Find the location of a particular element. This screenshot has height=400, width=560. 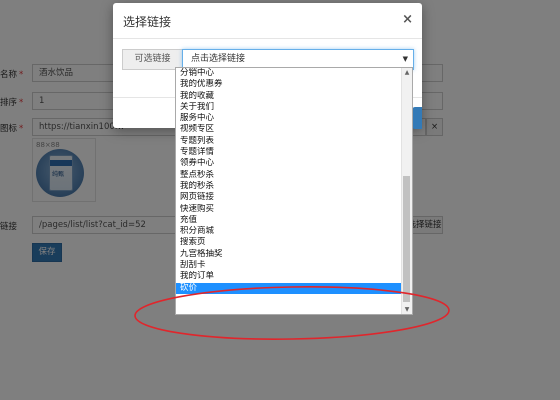

dropdown-option: 专题列表 is located at coordinates (289, 141).